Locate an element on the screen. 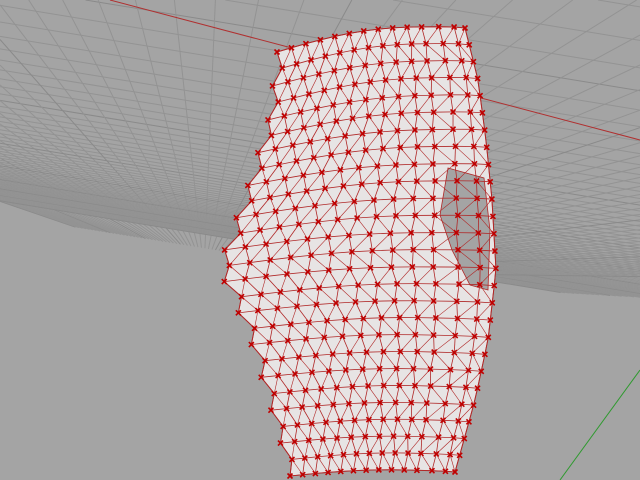 Image resolution: width=640 pixels, height=480 pixels. grid-line is located at coordinates (619, 4).